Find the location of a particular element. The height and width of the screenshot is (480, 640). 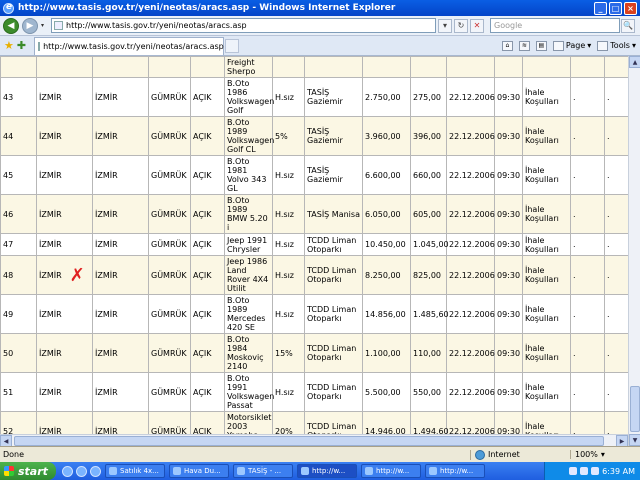

cell-vehicle-text: B.Oto 1989 Volkswagen Golf CL is located at coordinates (251, 136).